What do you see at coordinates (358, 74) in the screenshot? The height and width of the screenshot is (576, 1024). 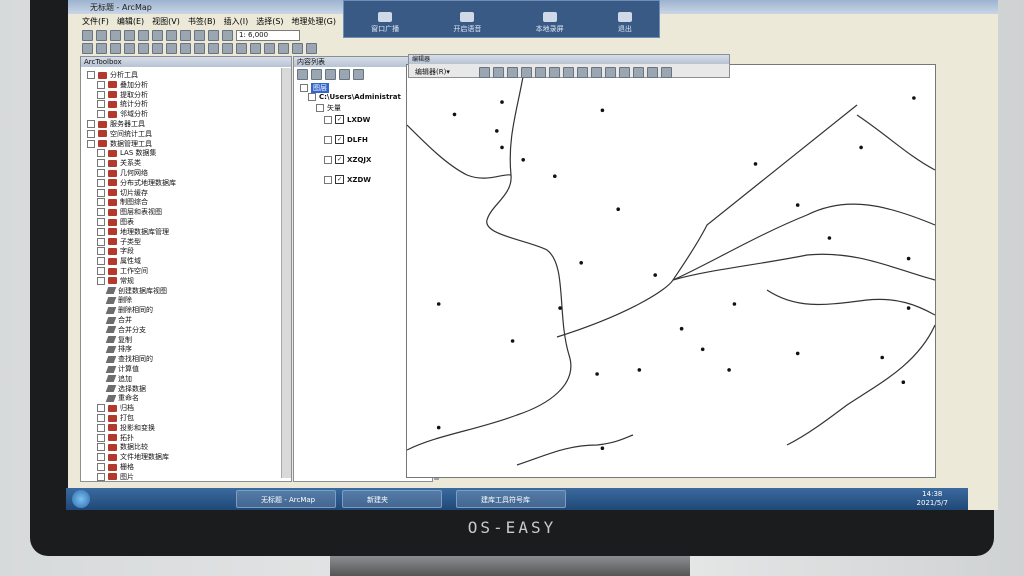 I see `options-icon` at bounding box center [358, 74].